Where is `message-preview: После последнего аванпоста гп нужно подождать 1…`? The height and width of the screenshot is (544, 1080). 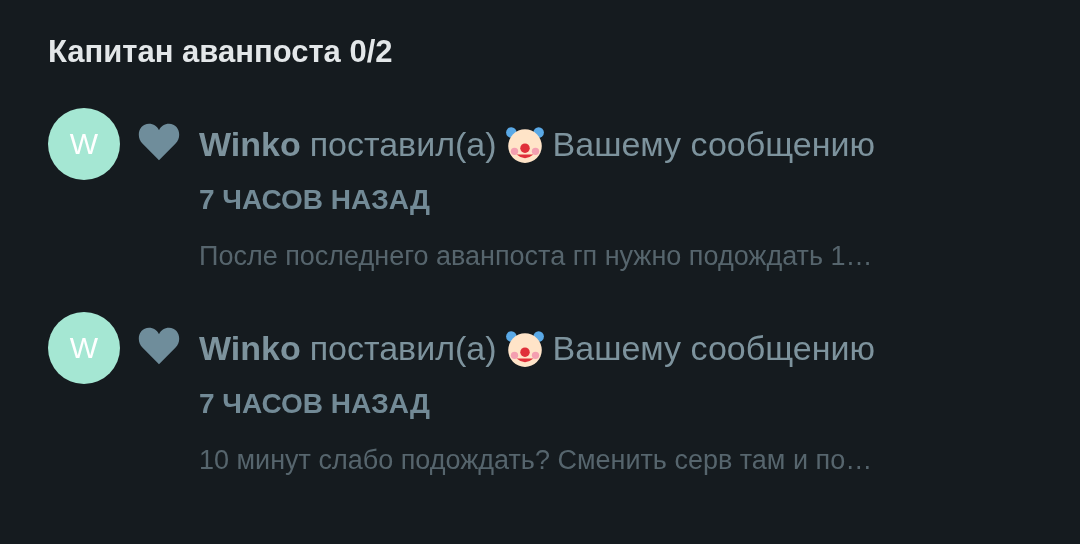 message-preview: После последнего аванпоста гп нужно подождать 1… is located at coordinates (536, 256).